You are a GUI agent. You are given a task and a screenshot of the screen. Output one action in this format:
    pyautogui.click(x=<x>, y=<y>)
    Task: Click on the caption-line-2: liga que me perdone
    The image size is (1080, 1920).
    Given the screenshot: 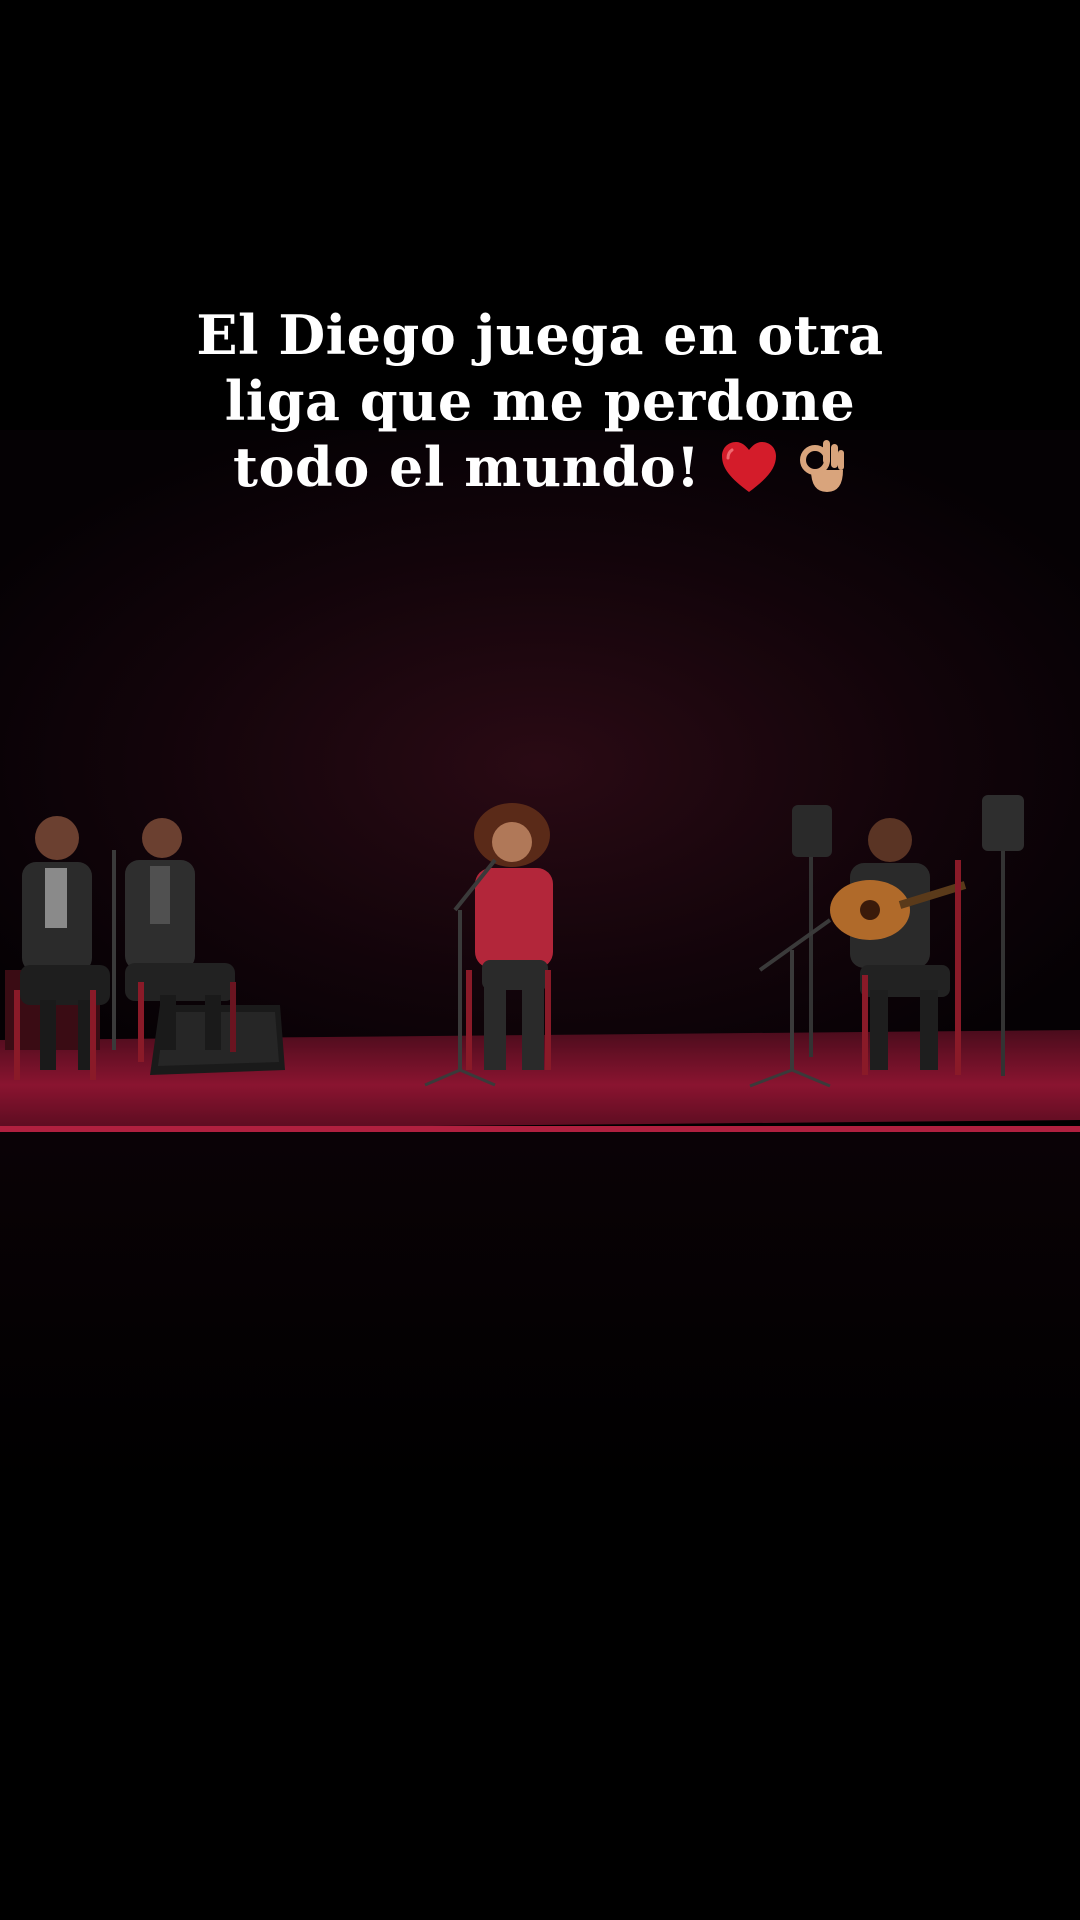 What is the action you would take?
    pyautogui.click(x=540, y=401)
    